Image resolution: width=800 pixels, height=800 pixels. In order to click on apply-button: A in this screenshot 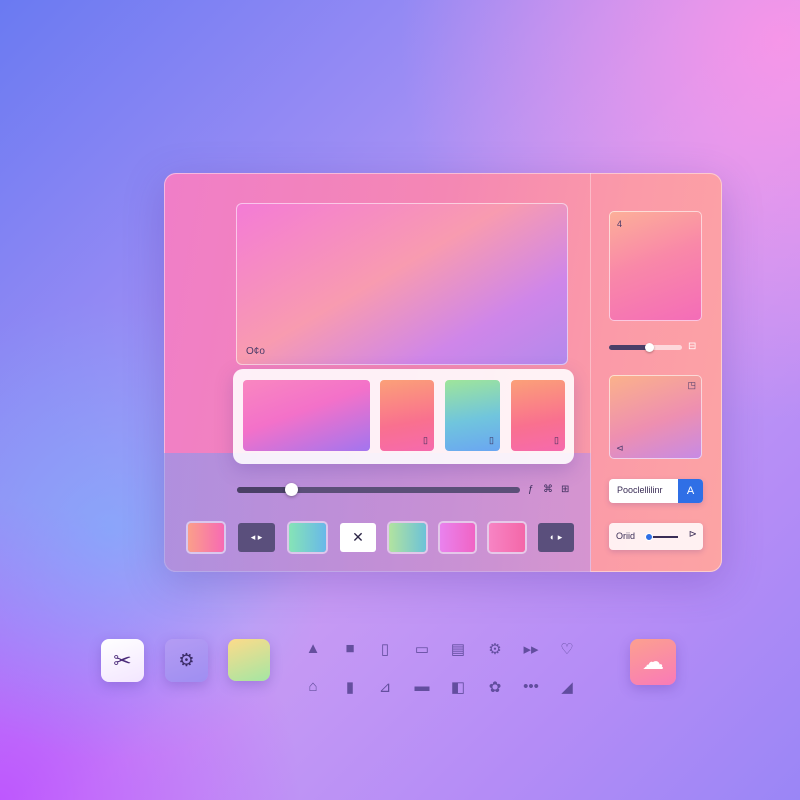, I will do `click(690, 491)`.